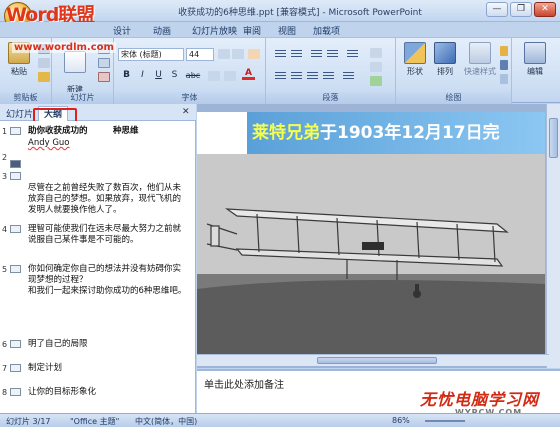 This screenshot has height=427, width=560. Describe the element at coordinates (553, 138) in the screenshot. I see `vertical-scroll-thumb` at that location.